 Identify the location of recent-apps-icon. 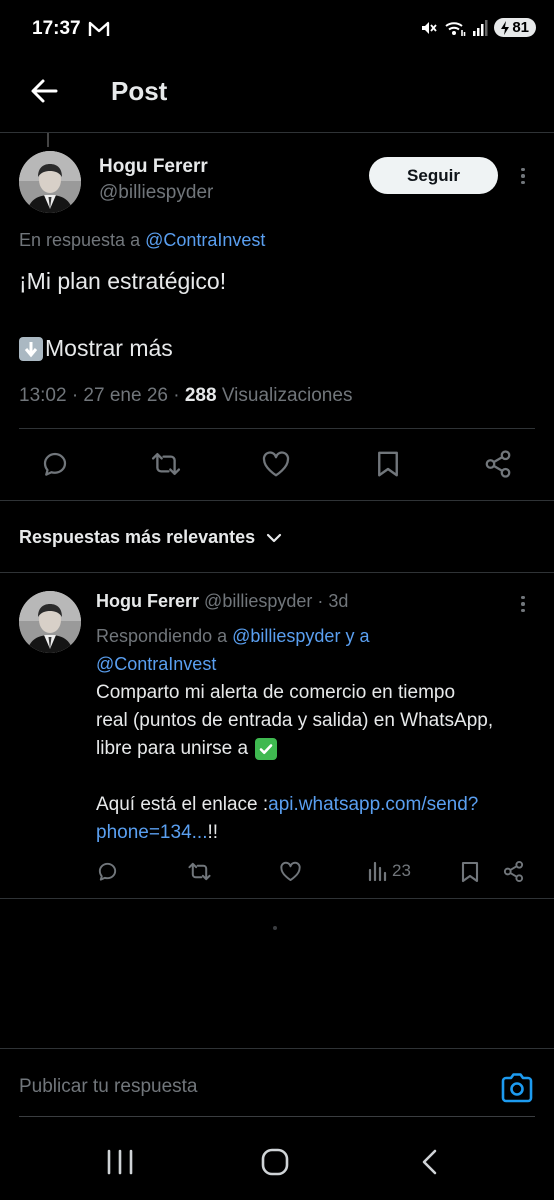
(120, 1162).